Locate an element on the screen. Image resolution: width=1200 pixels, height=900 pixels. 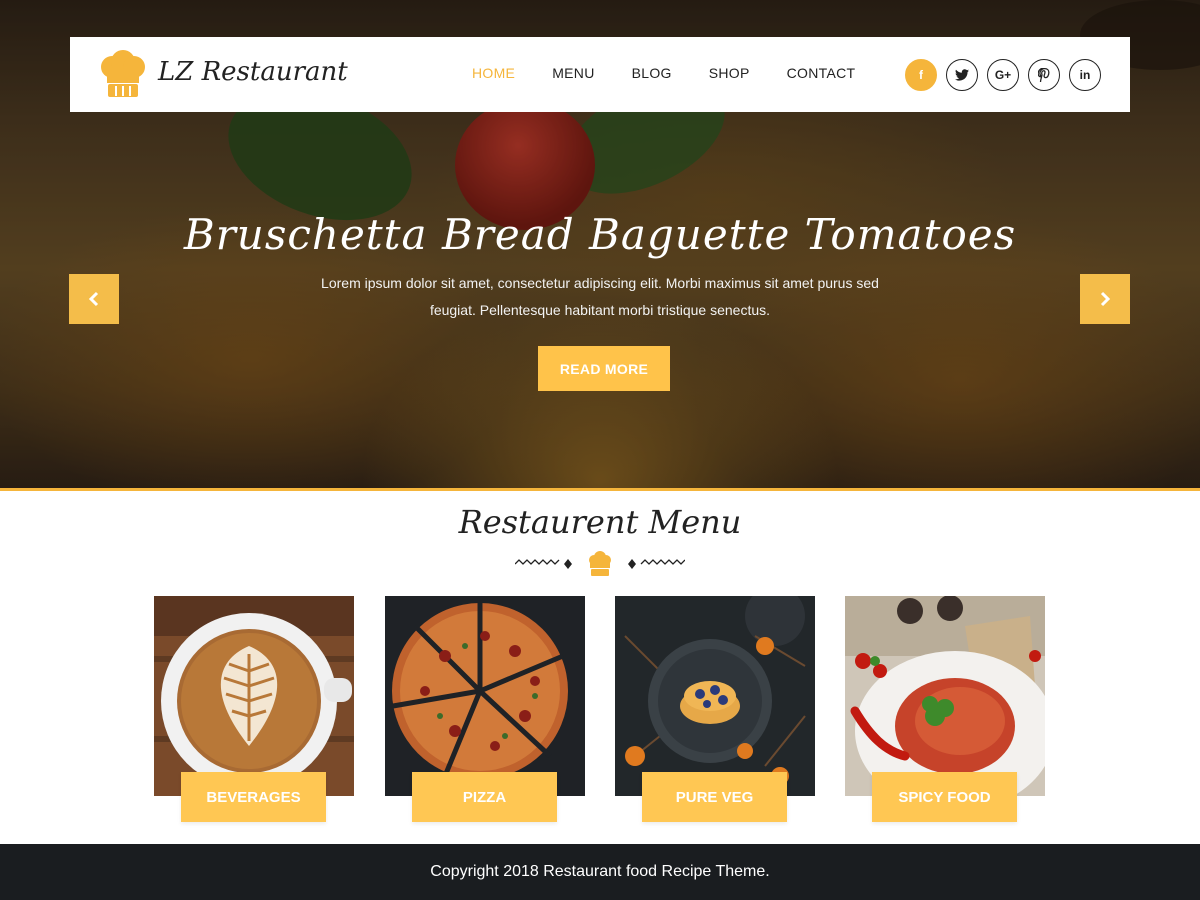
chevron-left-icon is located at coordinates (93, 299).